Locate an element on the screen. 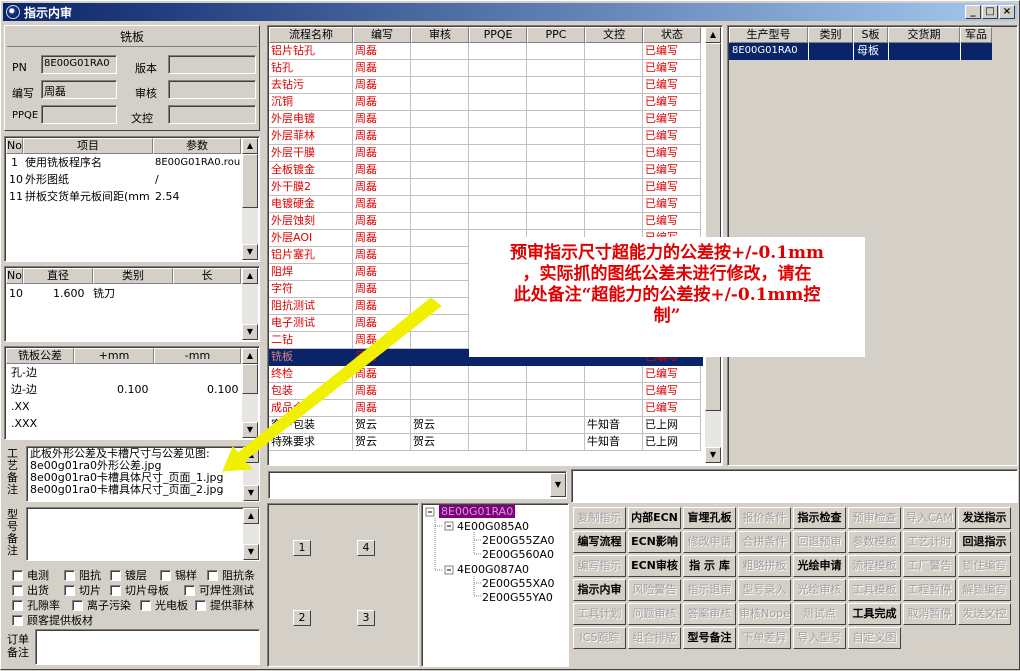 The image size is (1020, 671). checkbox-shipment: 出货 is located at coordinates (30, 590).